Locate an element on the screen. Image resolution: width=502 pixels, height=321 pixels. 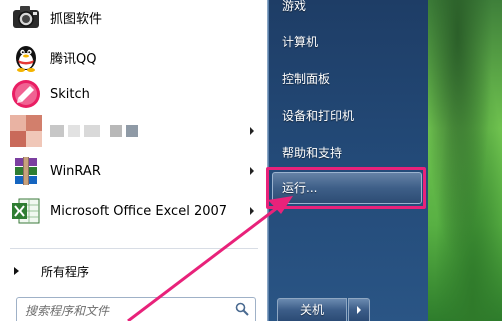
winrar-icon is located at coordinates (26, 171).